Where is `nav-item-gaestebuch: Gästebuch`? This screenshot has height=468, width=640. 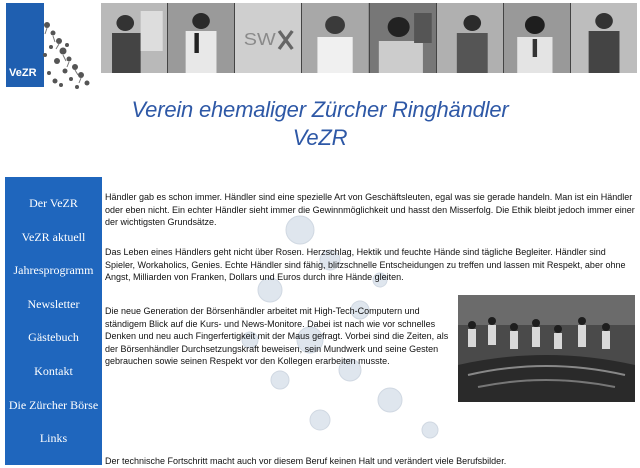 nav-item-gaestebuch: Gästebuch is located at coordinates (53, 338).